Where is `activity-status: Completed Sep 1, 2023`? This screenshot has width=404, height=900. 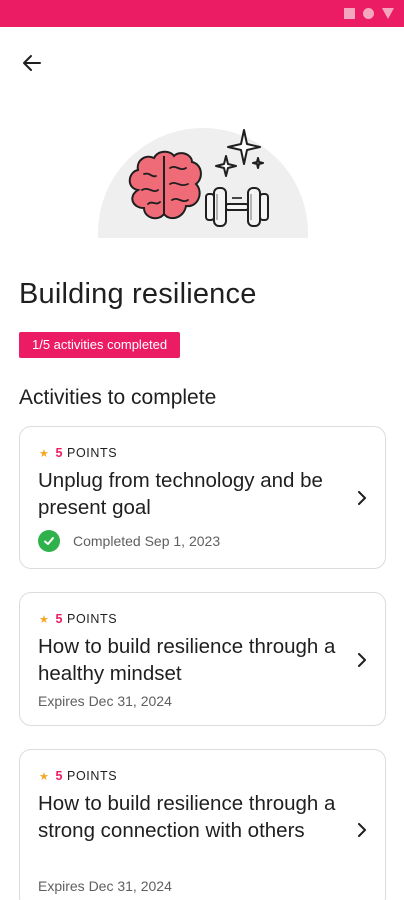
activity-status: Completed Sep 1, 2023 is located at coordinates (129, 541).